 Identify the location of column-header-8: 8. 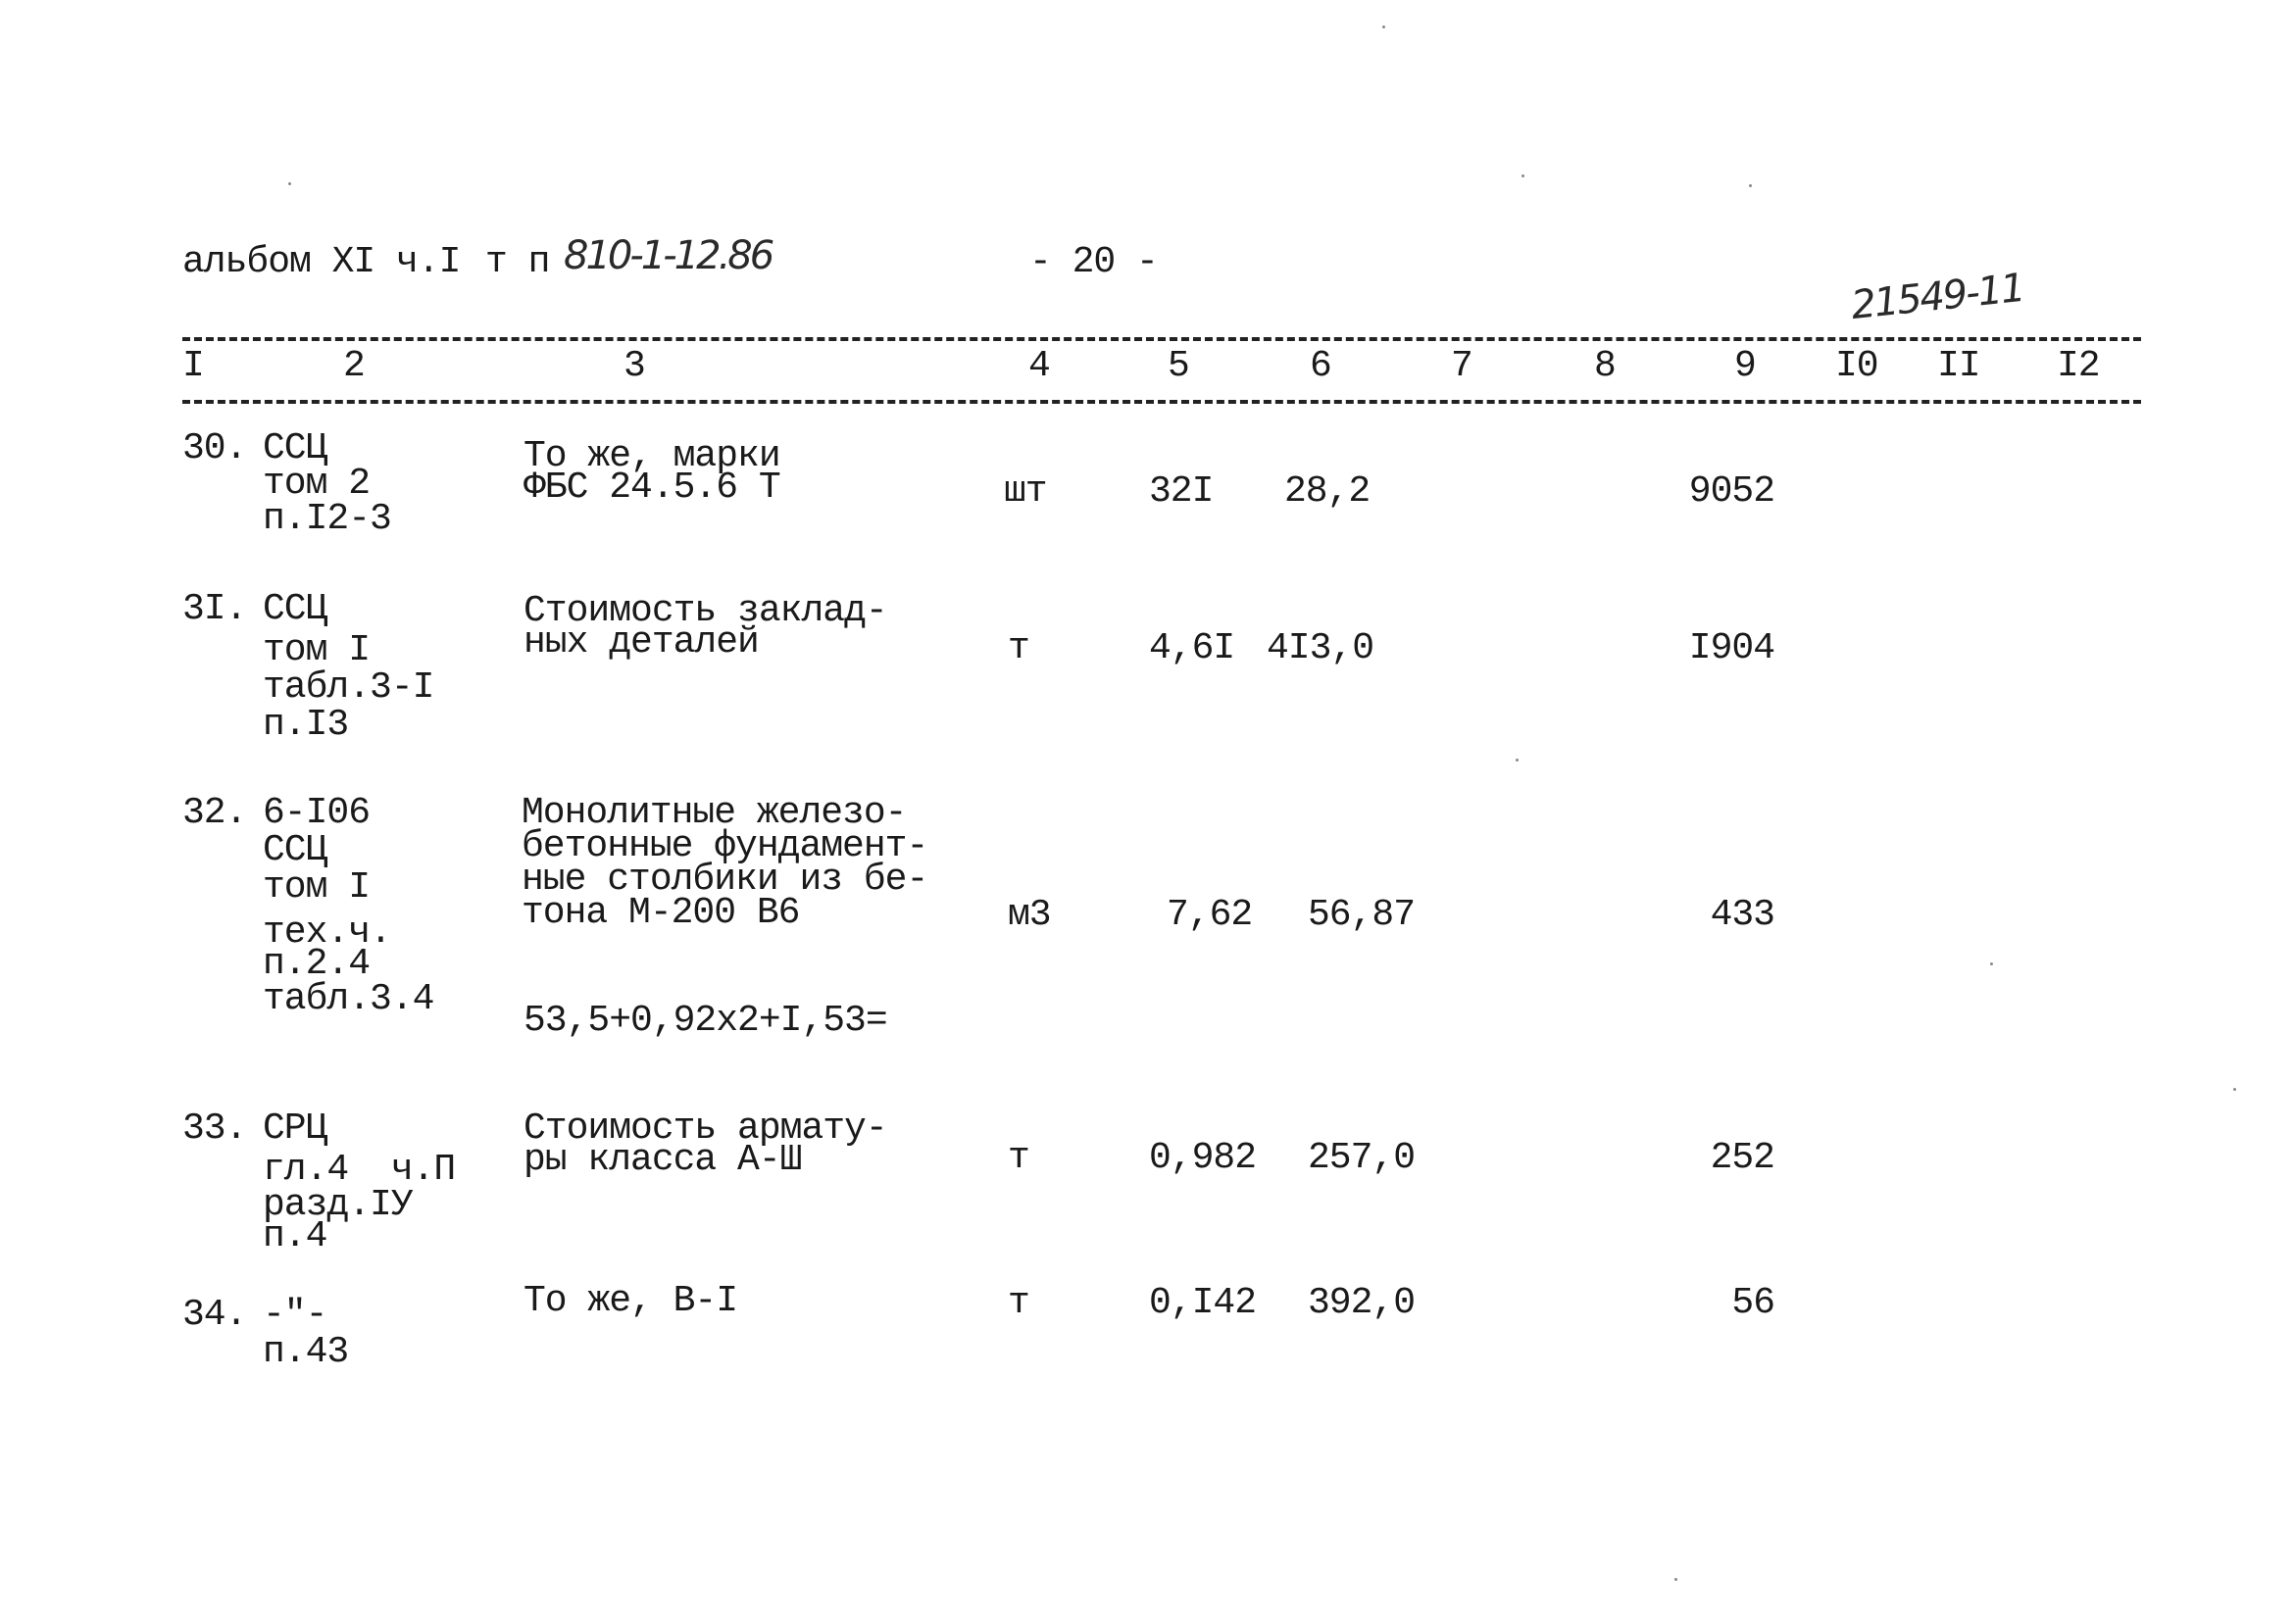
(1605, 366).